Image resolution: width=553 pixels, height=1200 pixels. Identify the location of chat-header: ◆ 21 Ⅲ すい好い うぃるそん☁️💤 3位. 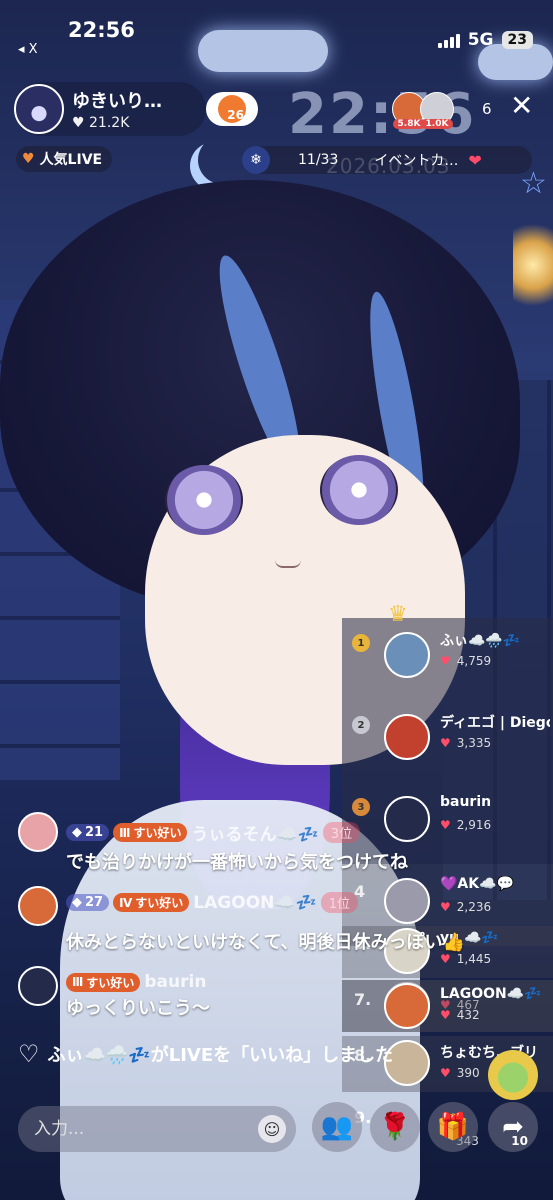
(213, 832).